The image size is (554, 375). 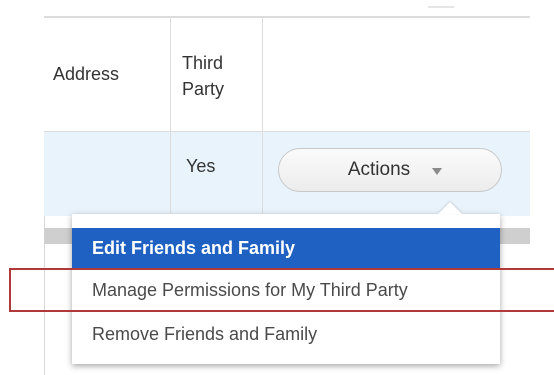 What do you see at coordinates (450, 208) in the screenshot?
I see `menu-pointer-arrow` at bounding box center [450, 208].